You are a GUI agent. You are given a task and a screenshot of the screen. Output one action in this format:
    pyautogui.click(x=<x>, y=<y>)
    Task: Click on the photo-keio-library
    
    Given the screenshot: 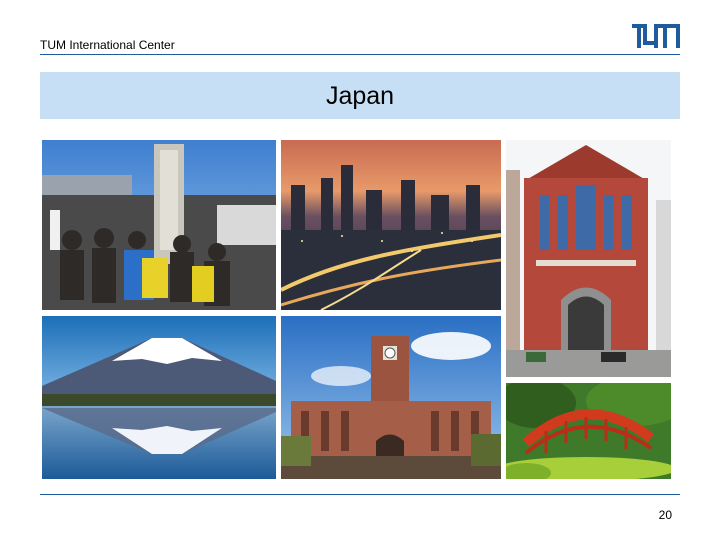 What is the action you would take?
    pyautogui.click(x=588, y=258)
    